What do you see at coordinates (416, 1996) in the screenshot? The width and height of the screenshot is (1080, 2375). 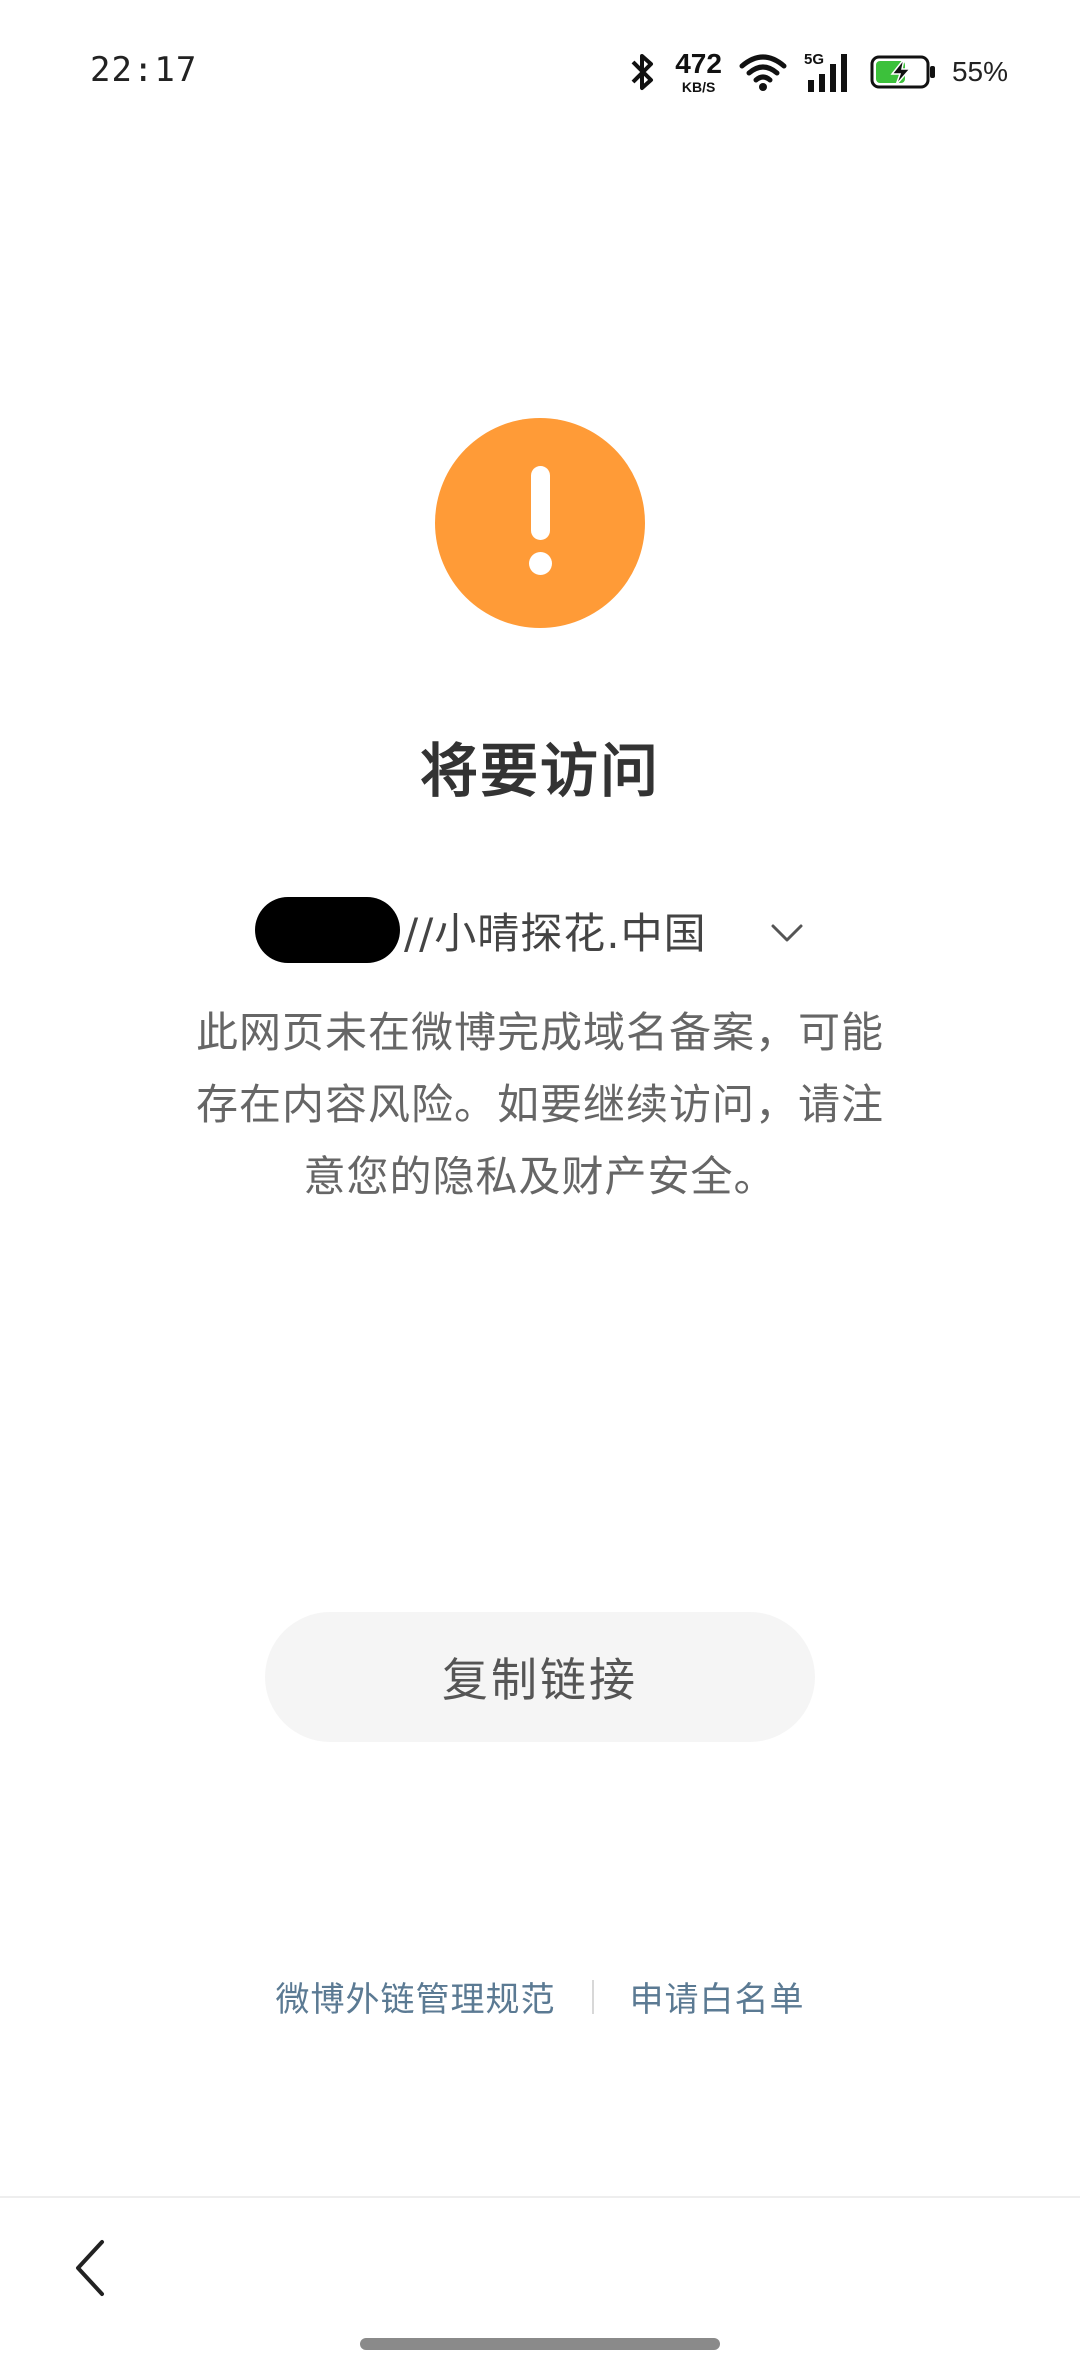 I see `external-link-rules-link: 微博外链管理规范` at bounding box center [416, 1996].